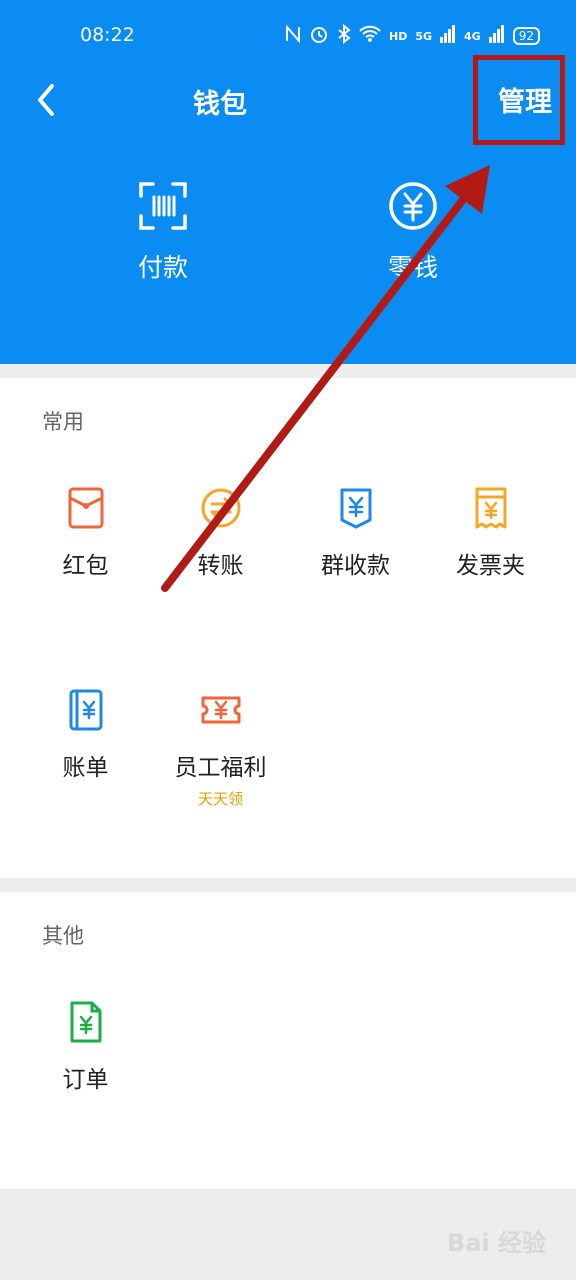 This screenshot has width=576, height=1280. I want to click on status-icons: HD 5G 4G 92, so click(412, 36).